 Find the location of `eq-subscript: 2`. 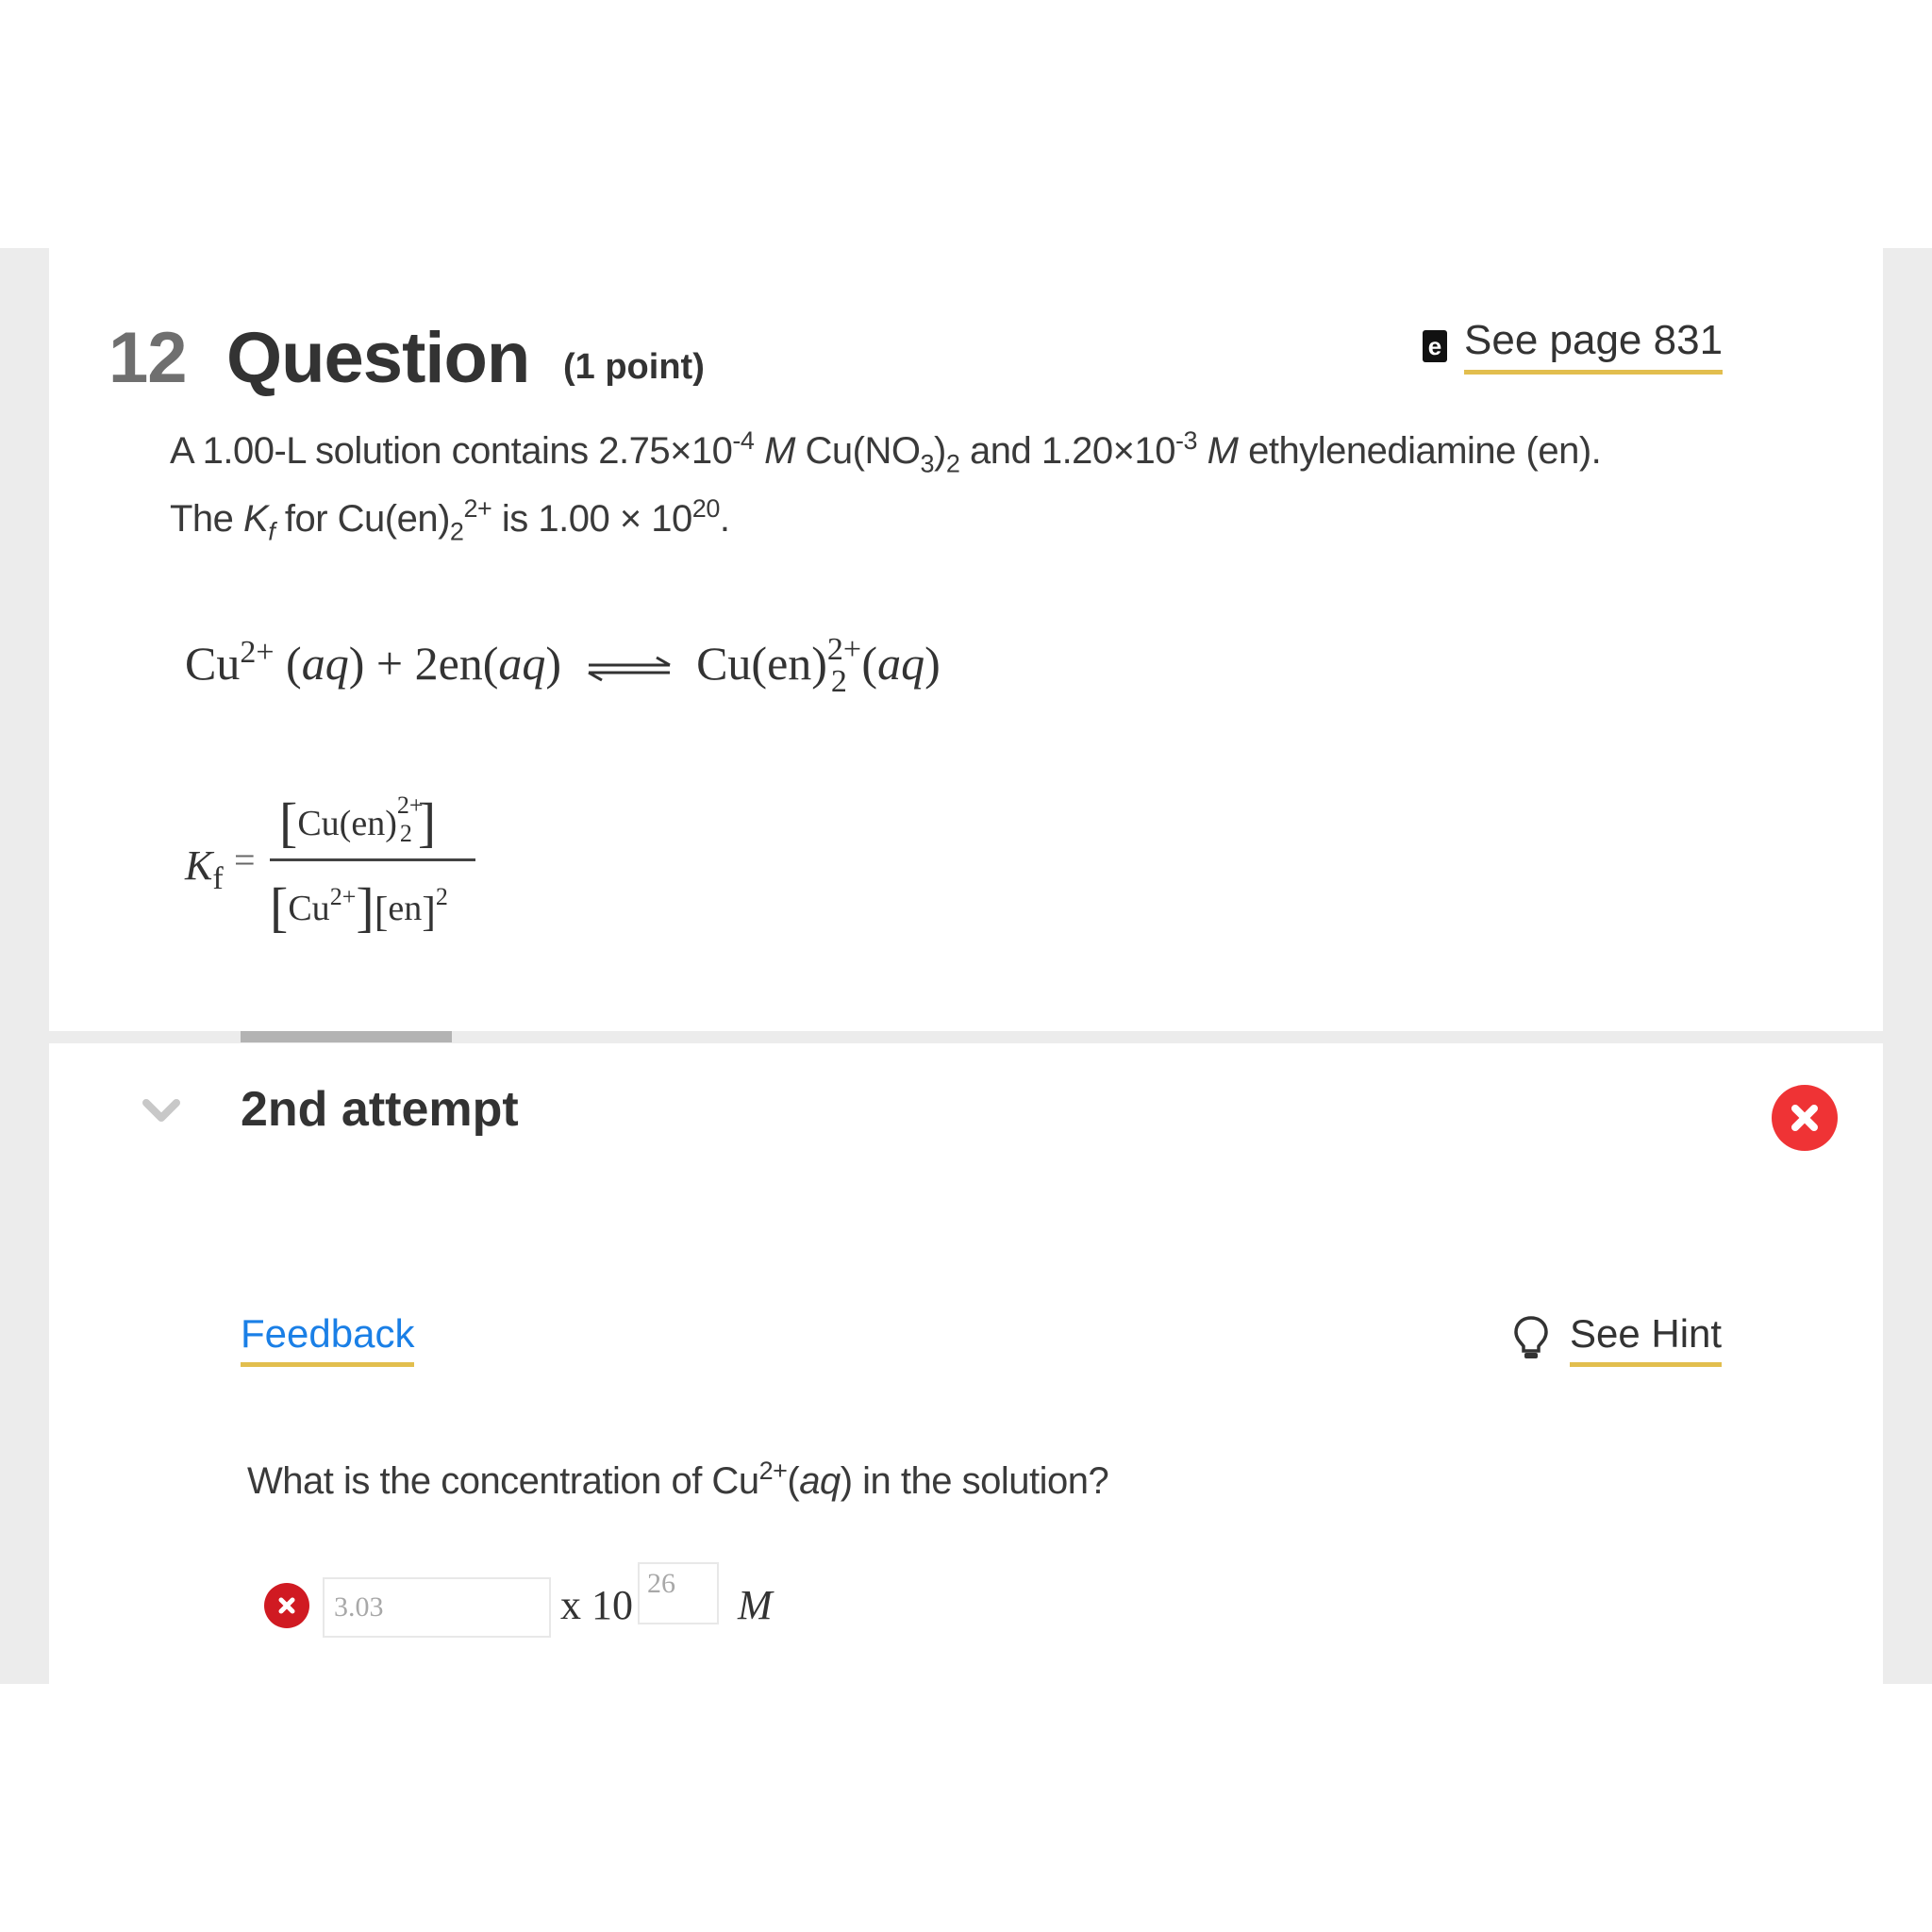

eq-subscript: 2 is located at coordinates (839, 681).